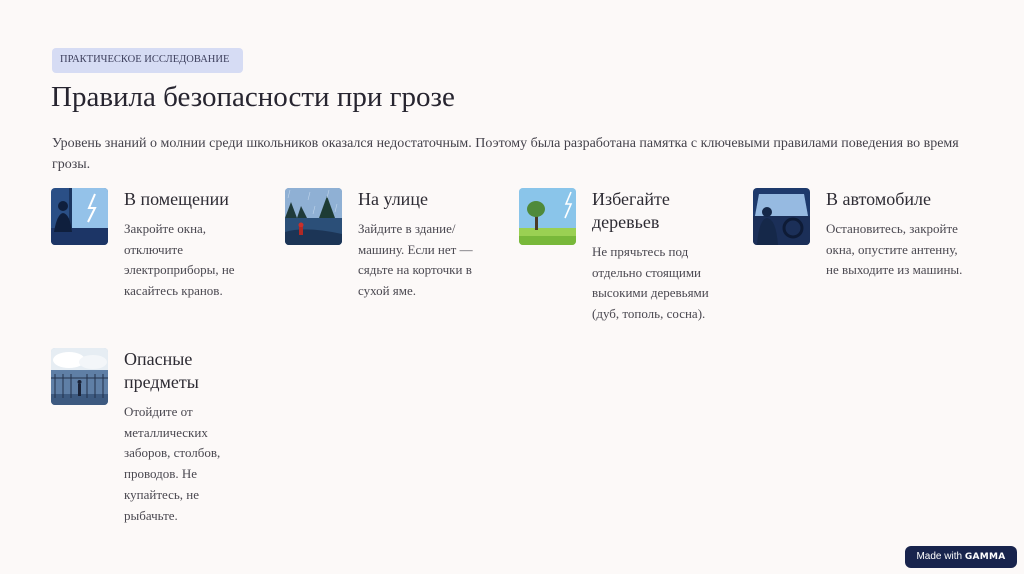 The width and height of the screenshot is (1024, 574). I want to click on card-title: Опасные предметы, so click(161, 370).